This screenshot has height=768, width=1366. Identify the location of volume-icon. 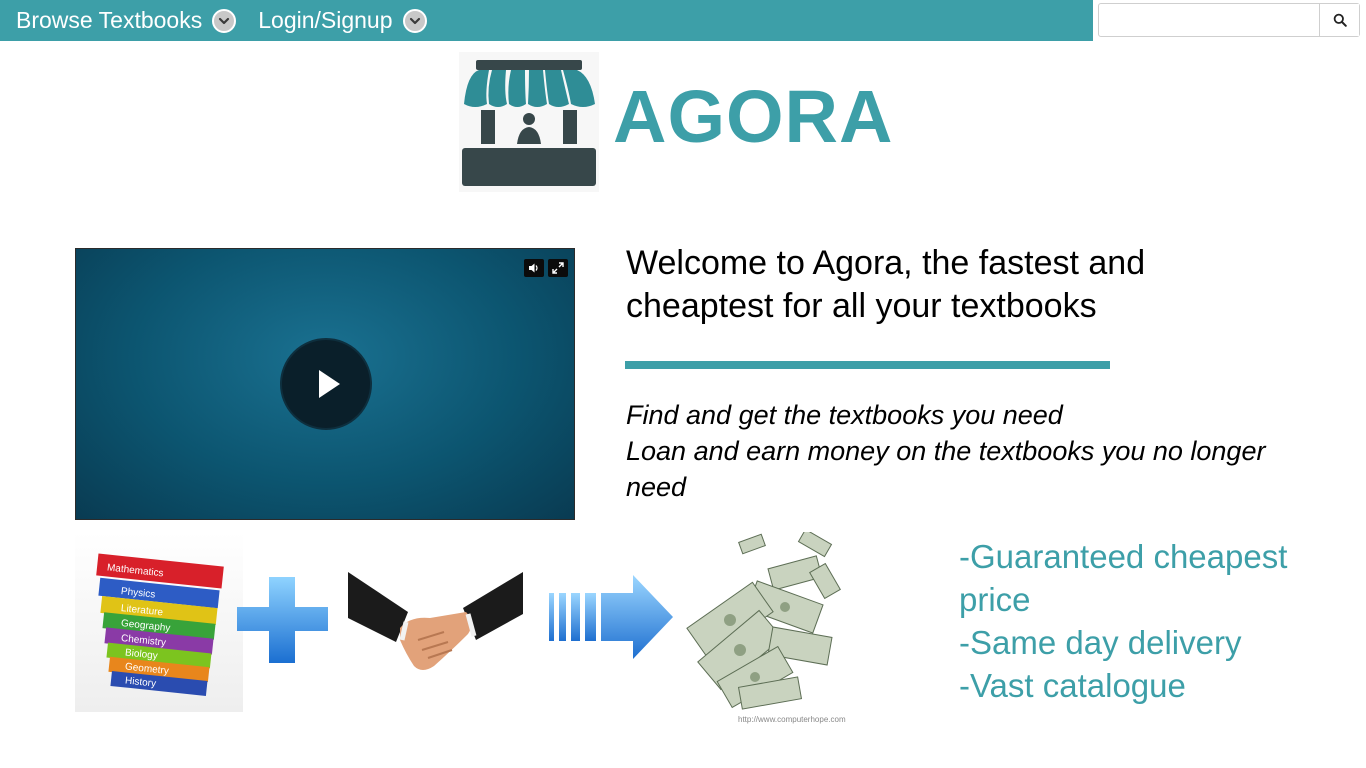
(533, 268).